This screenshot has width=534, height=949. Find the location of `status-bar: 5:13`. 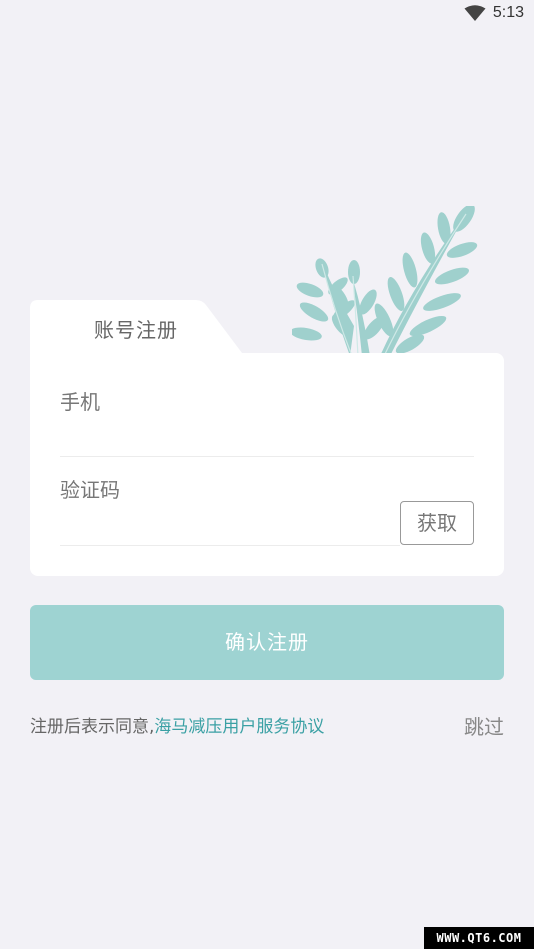

status-bar: 5:13 is located at coordinates (267, 15).